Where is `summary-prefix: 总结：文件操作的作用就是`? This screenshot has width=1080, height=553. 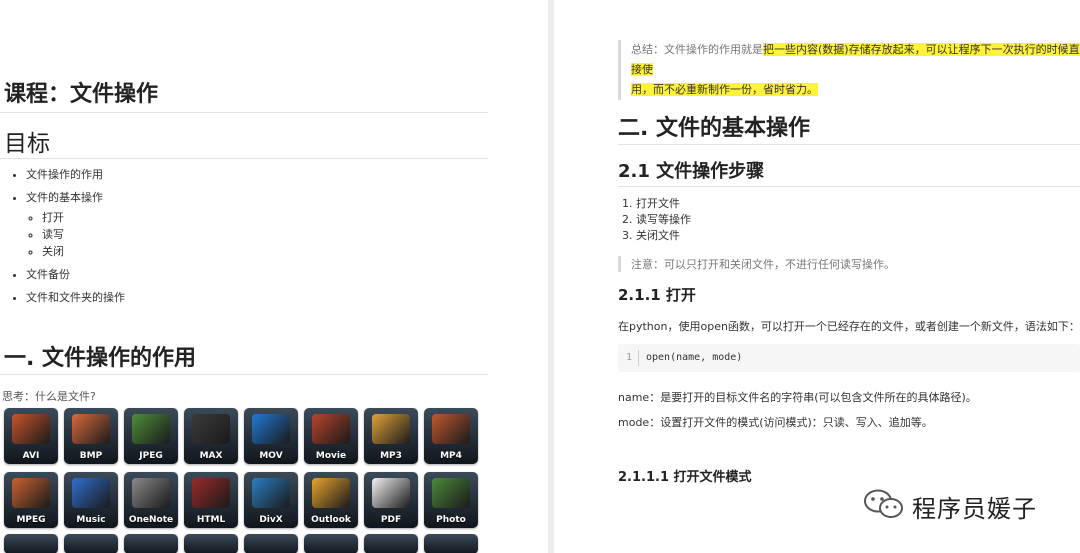 summary-prefix: 总结：文件操作的作用就是 is located at coordinates (697, 49).